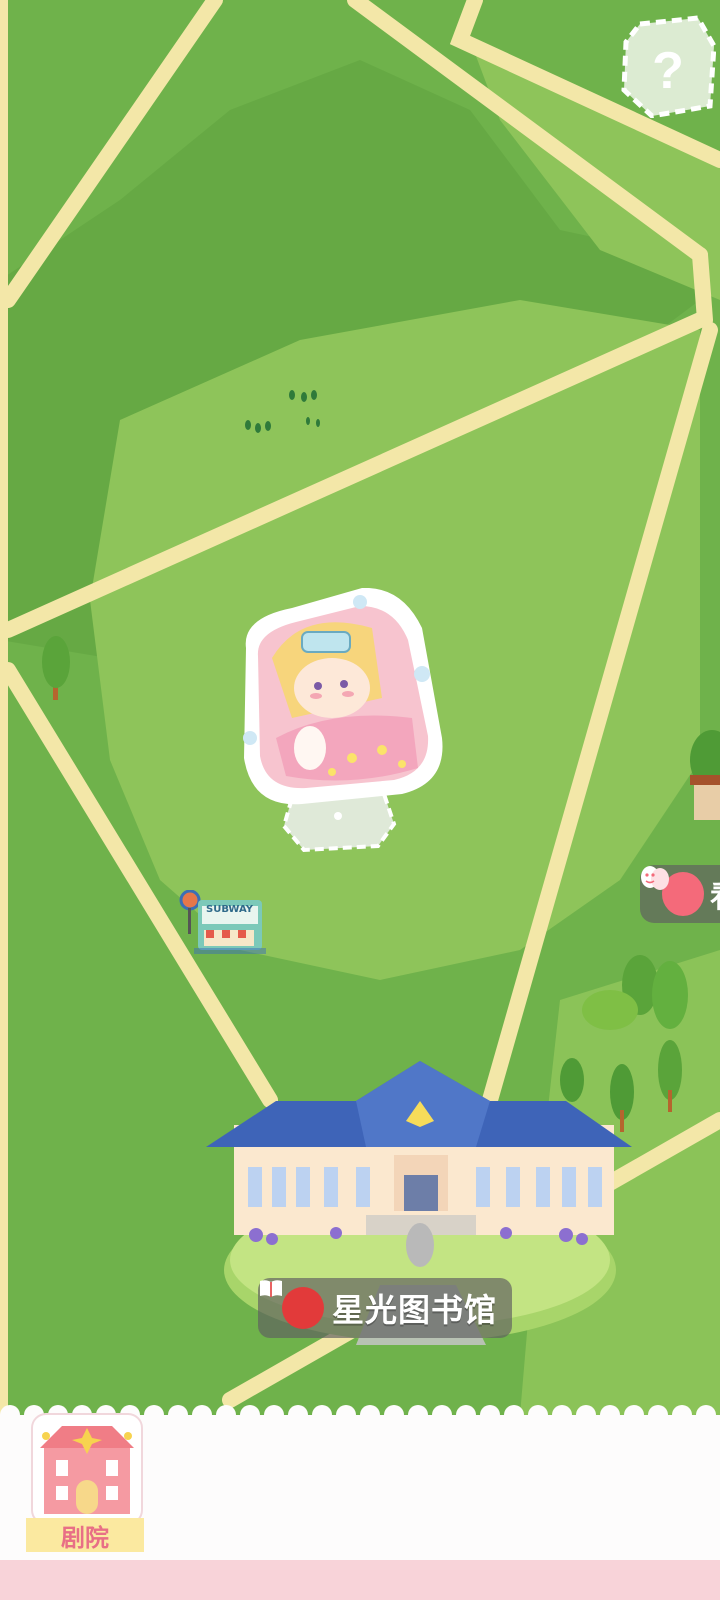  I want to click on library-label: 星光图书馆, so click(385, 1308).